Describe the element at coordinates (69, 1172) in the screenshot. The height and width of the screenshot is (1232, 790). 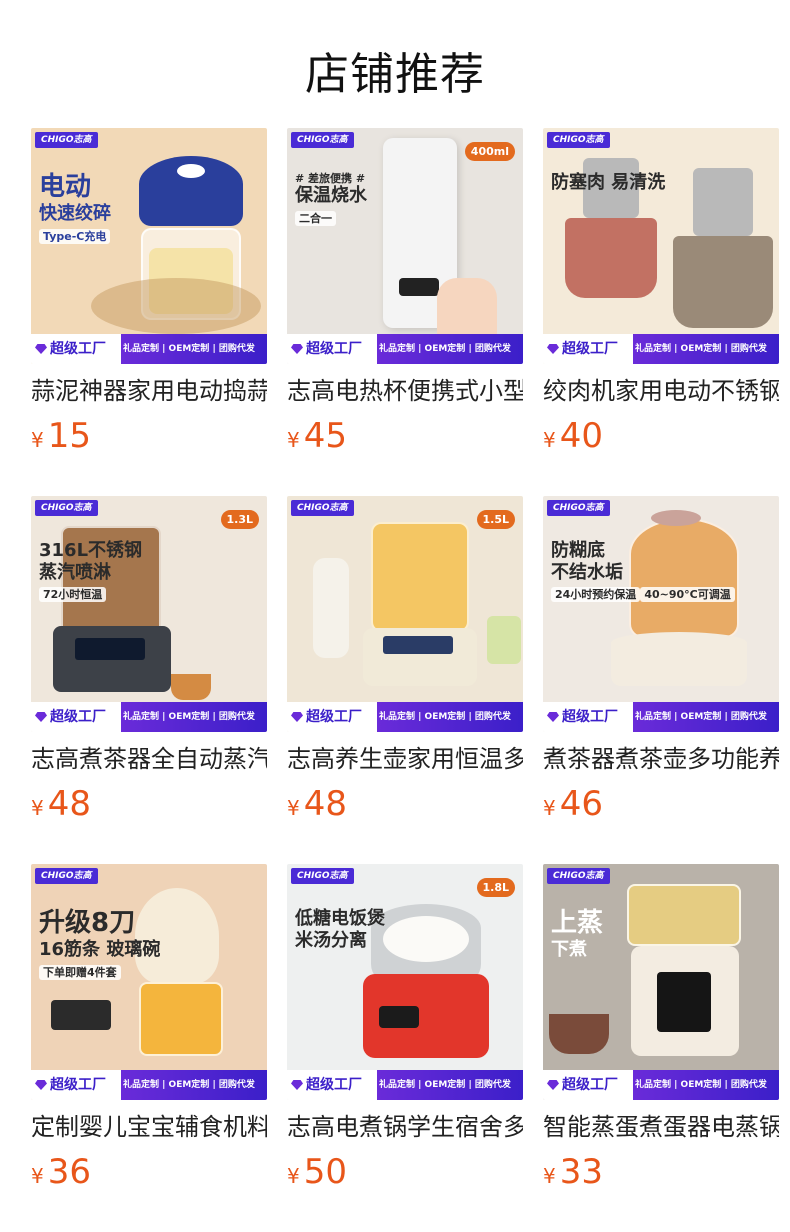
I see `price-value: 36` at that location.